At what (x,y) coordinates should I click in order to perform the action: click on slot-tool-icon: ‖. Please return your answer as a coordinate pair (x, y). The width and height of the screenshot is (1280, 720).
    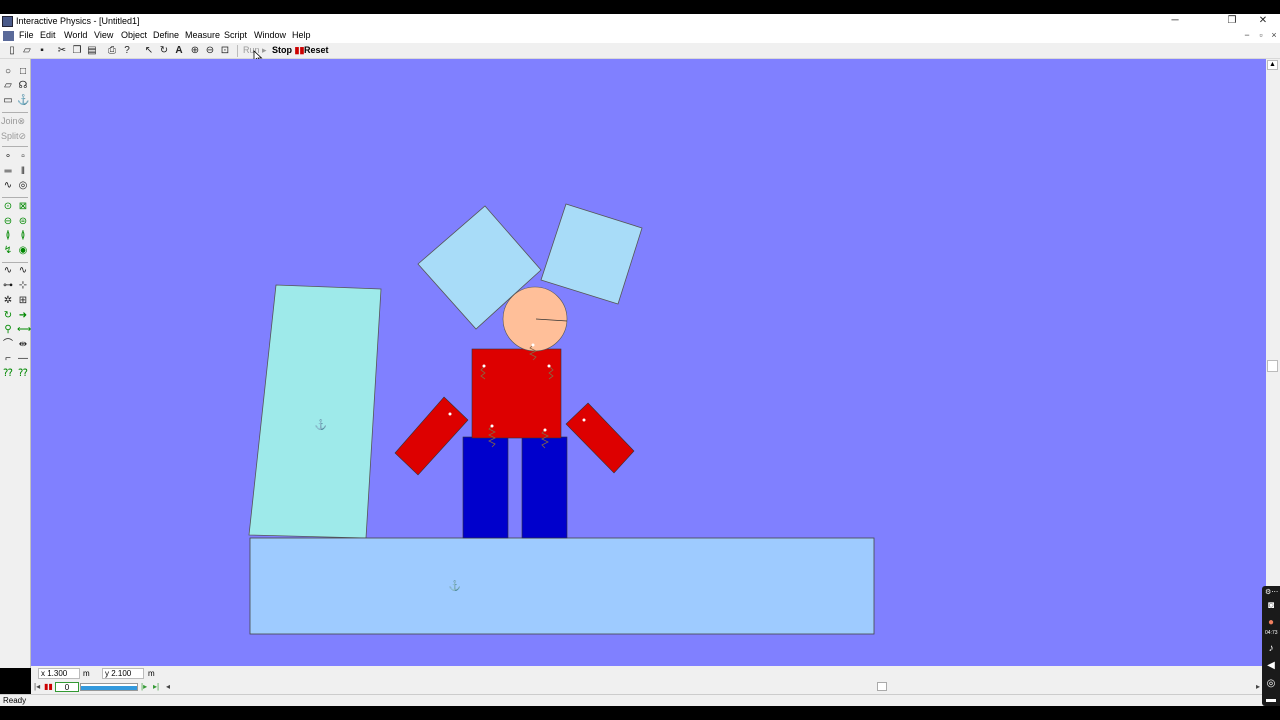
    Looking at the image, I should click on (23, 172).